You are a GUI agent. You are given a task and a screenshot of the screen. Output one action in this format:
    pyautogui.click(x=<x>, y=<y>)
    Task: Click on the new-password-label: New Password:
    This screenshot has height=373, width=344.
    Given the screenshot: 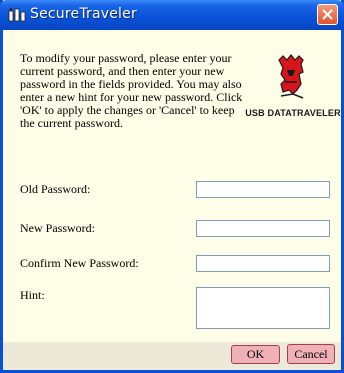 What is the action you would take?
    pyautogui.click(x=57, y=228)
    